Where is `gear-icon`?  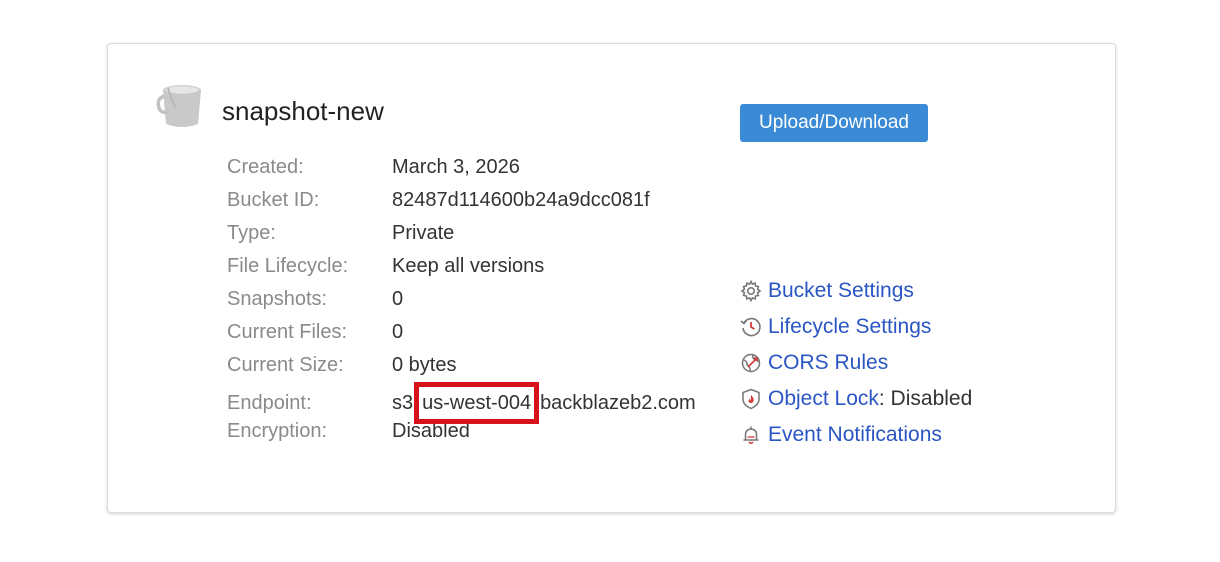
gear-icon is located at coordinates (751, 291).